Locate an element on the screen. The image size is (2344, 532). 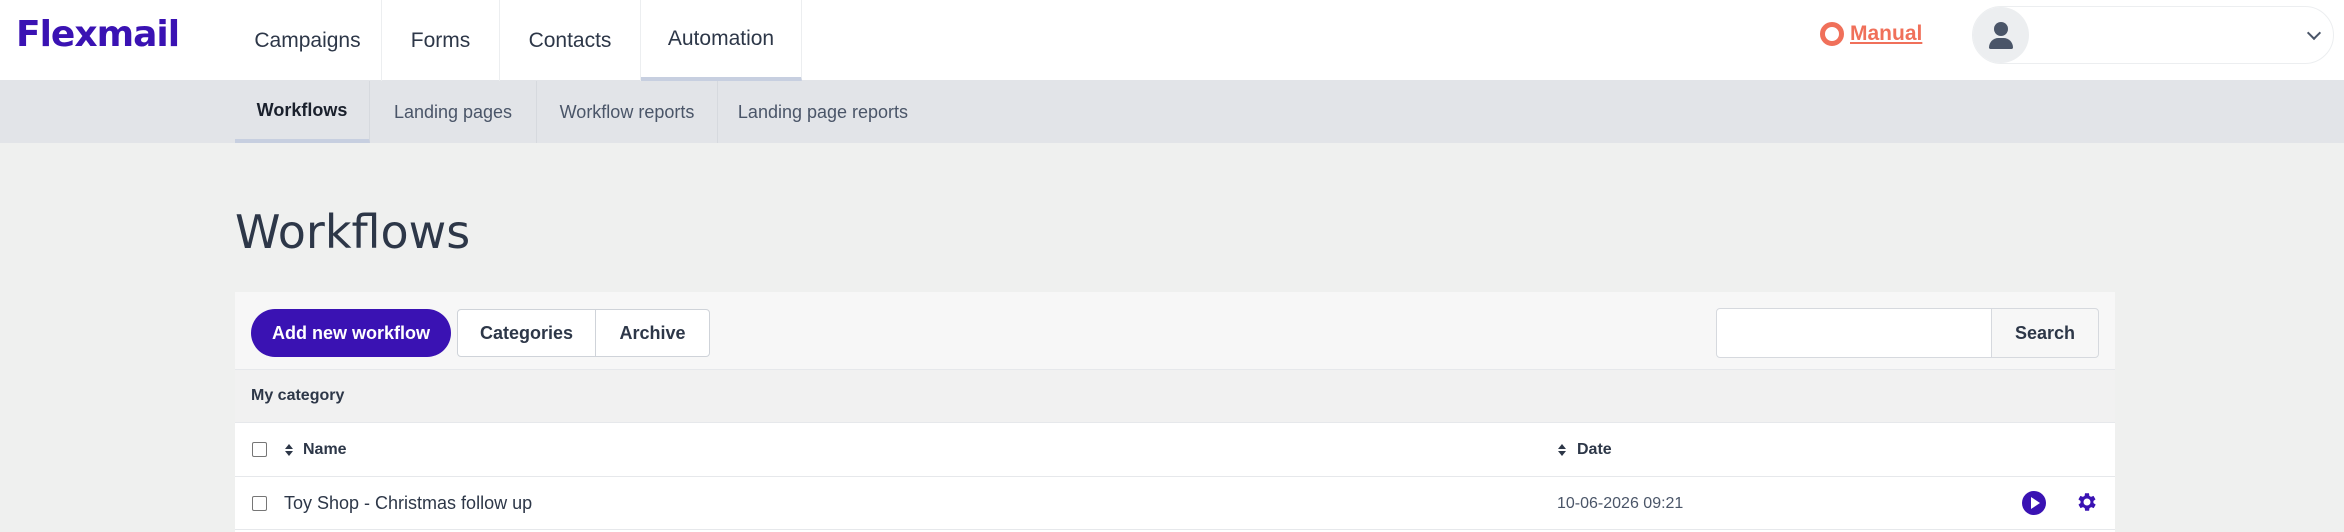
page-title: Workflows is located at coordinates (353, 232).